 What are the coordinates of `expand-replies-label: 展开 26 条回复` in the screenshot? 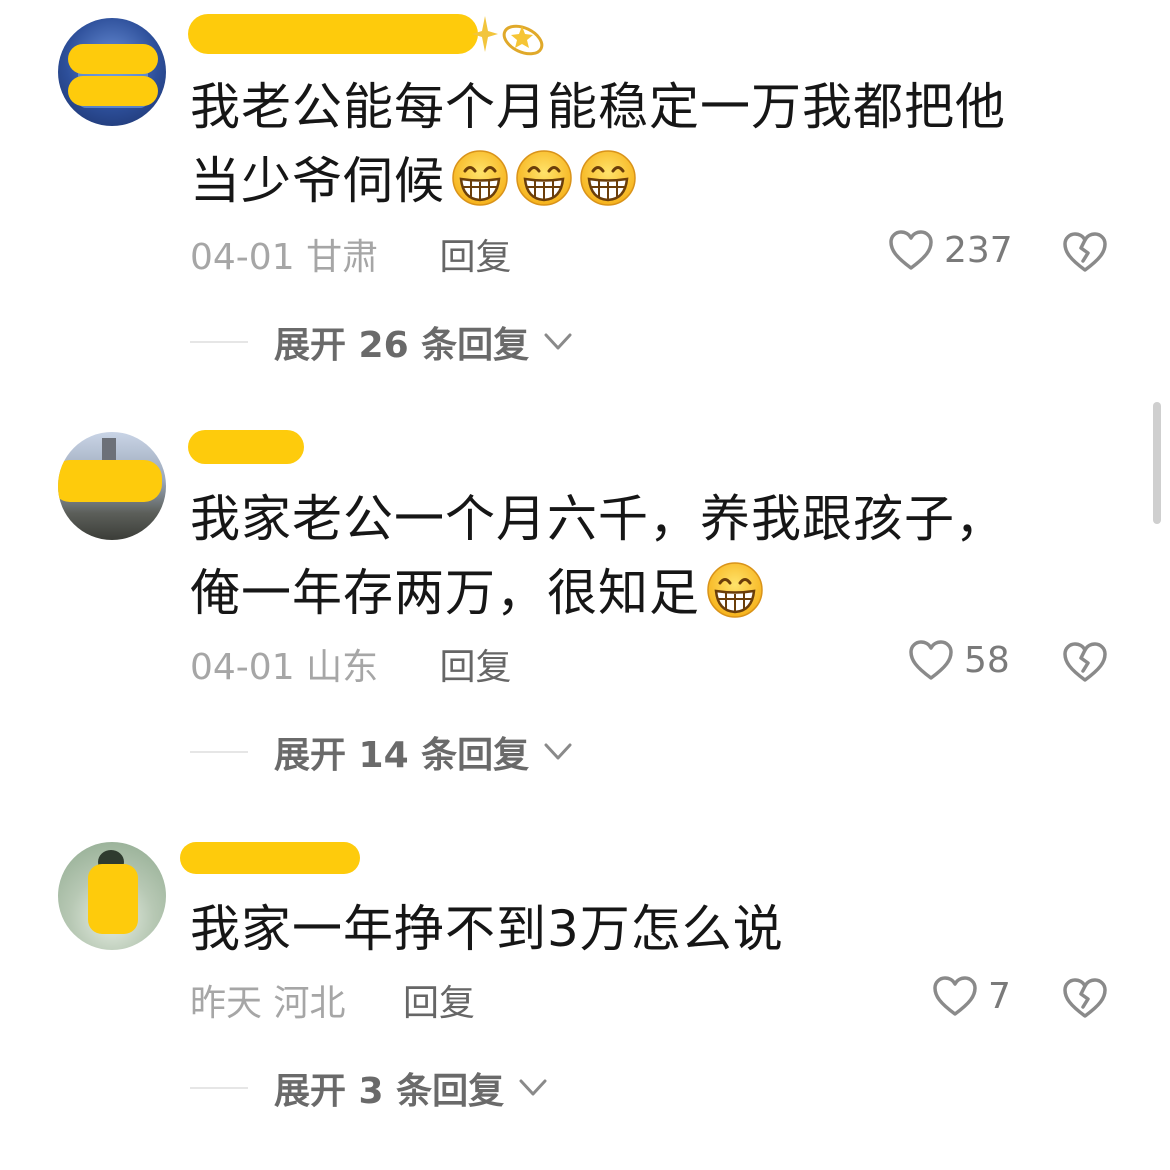 It's located at (402, 345).